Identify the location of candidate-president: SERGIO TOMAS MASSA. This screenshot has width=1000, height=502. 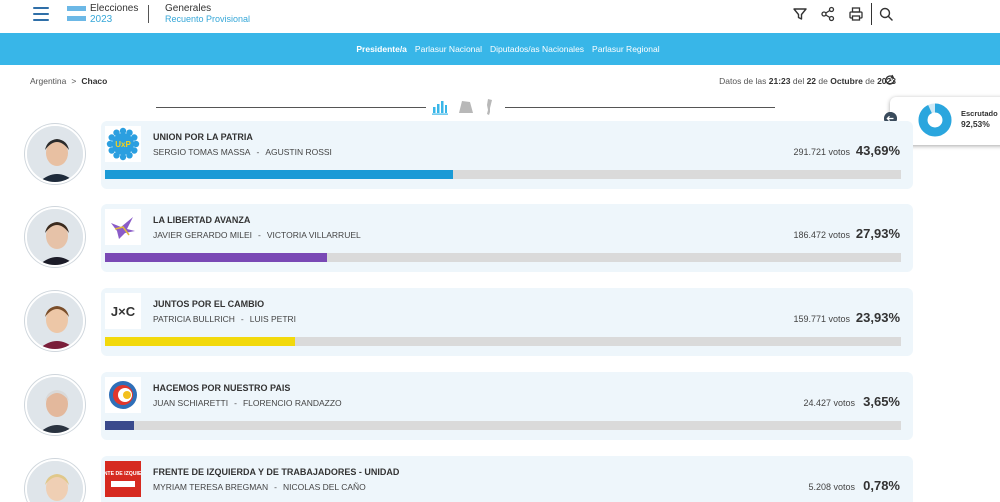
(202, 152).